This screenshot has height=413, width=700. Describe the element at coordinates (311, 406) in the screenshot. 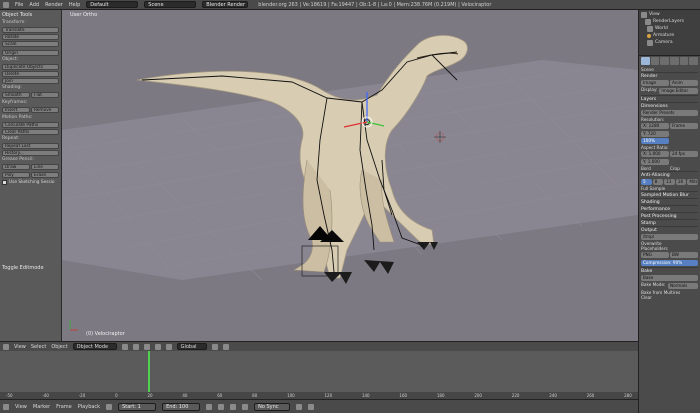

I see `keying-set-icon` at that location.